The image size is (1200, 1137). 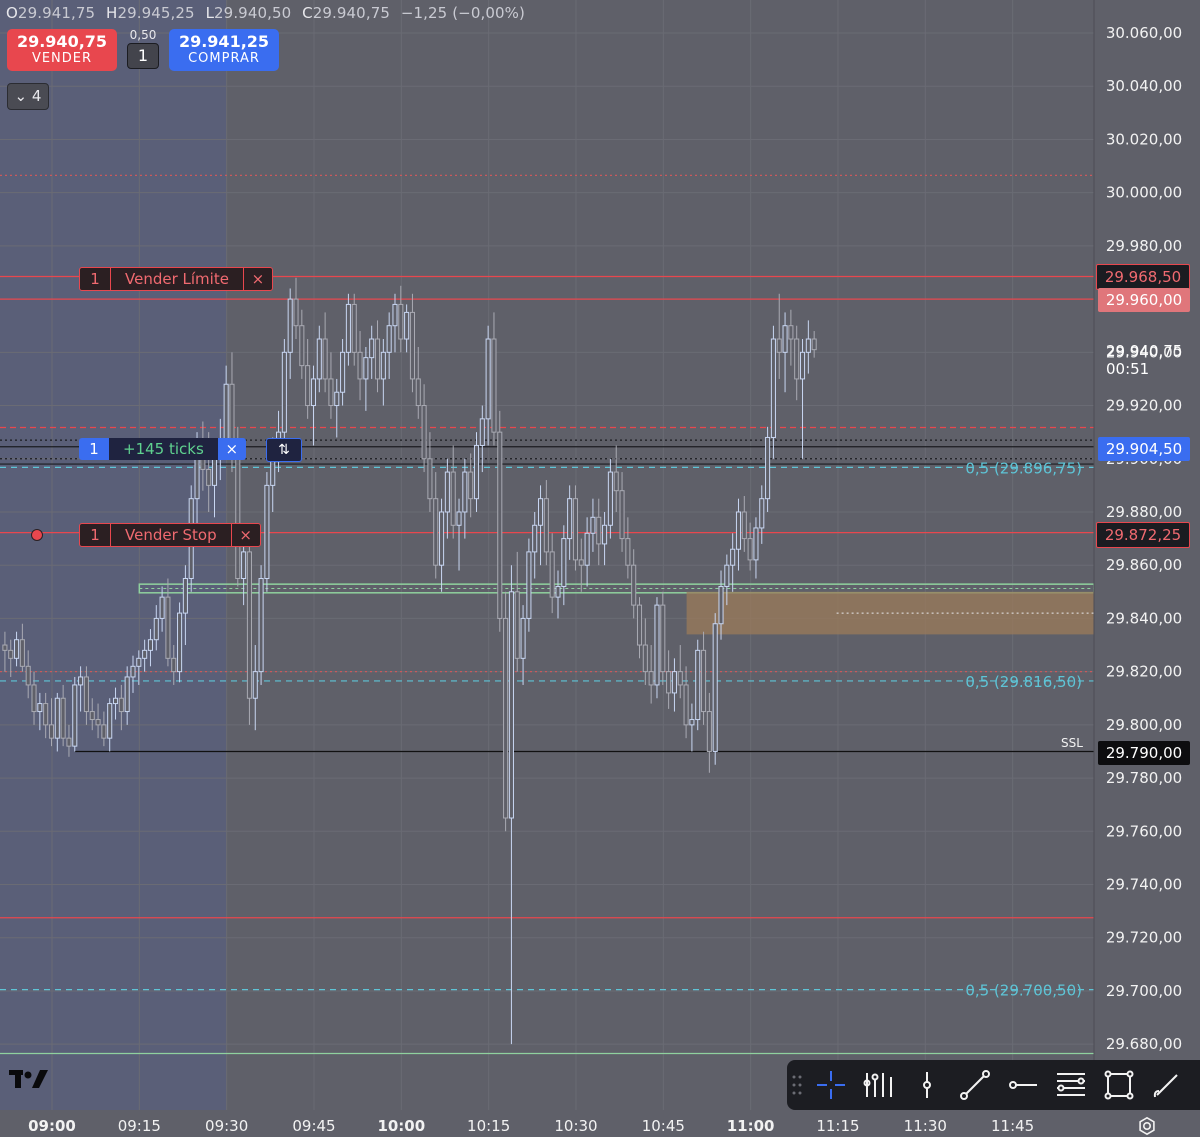 What do you see at coordinates (1144, 1044) in the screenshot?
I see `price-tick-label: 29.680,00` at bounding box center [1144, 1044].